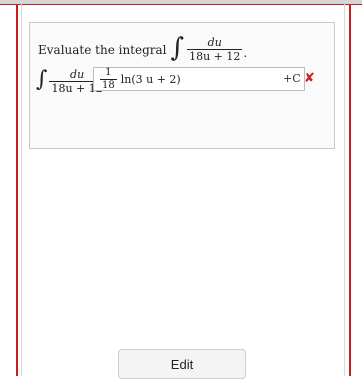 This screenshot has height=380, width=362. What do you see at coordinates (108, 85) in the screenshot?
I see `answer-coef-denominator: 18` at bounding box center [108, 85].